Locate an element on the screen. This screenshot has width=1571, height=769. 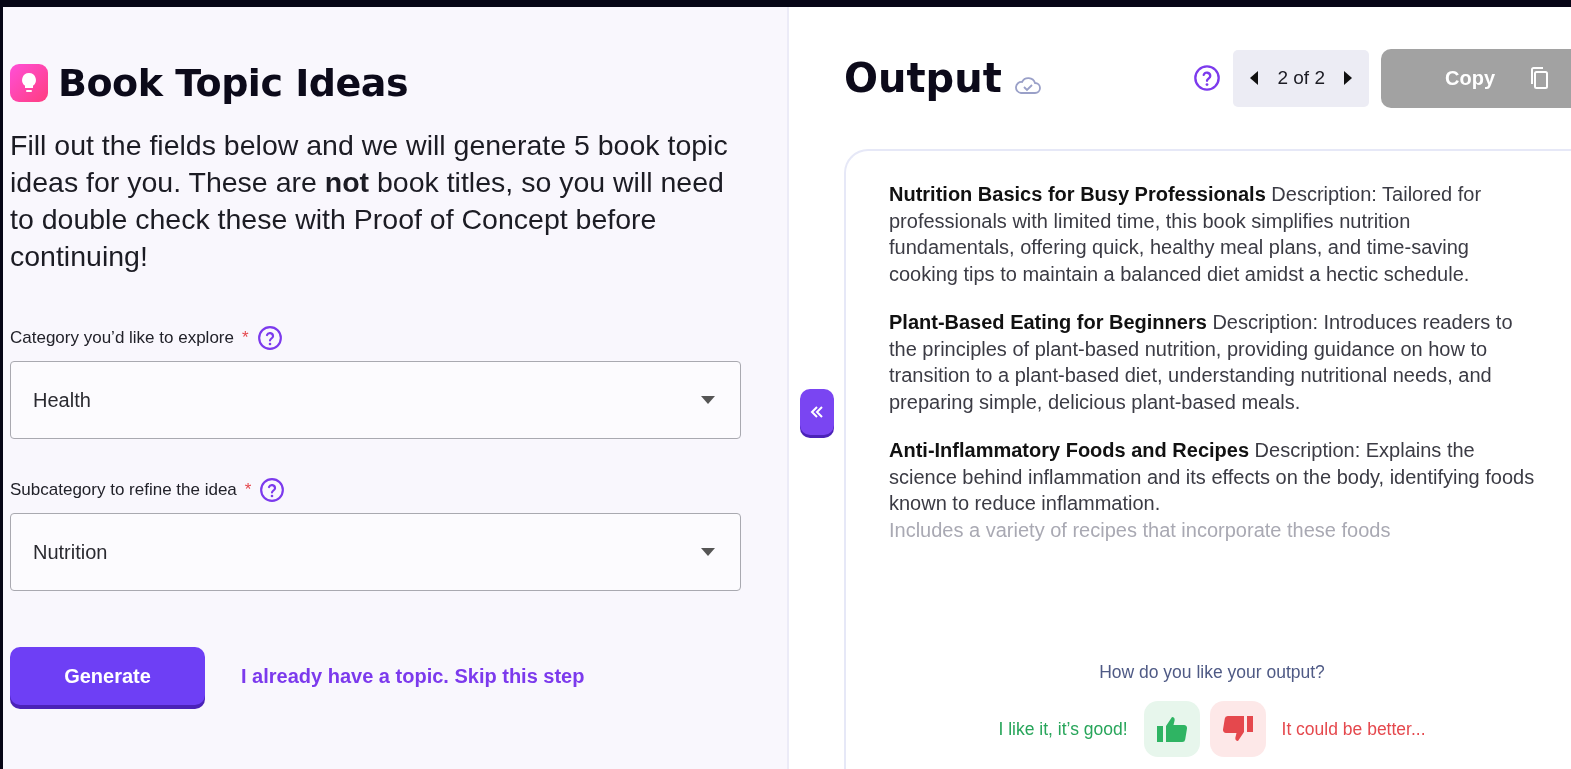
select-field: Health is located at coordinates (375, 400).